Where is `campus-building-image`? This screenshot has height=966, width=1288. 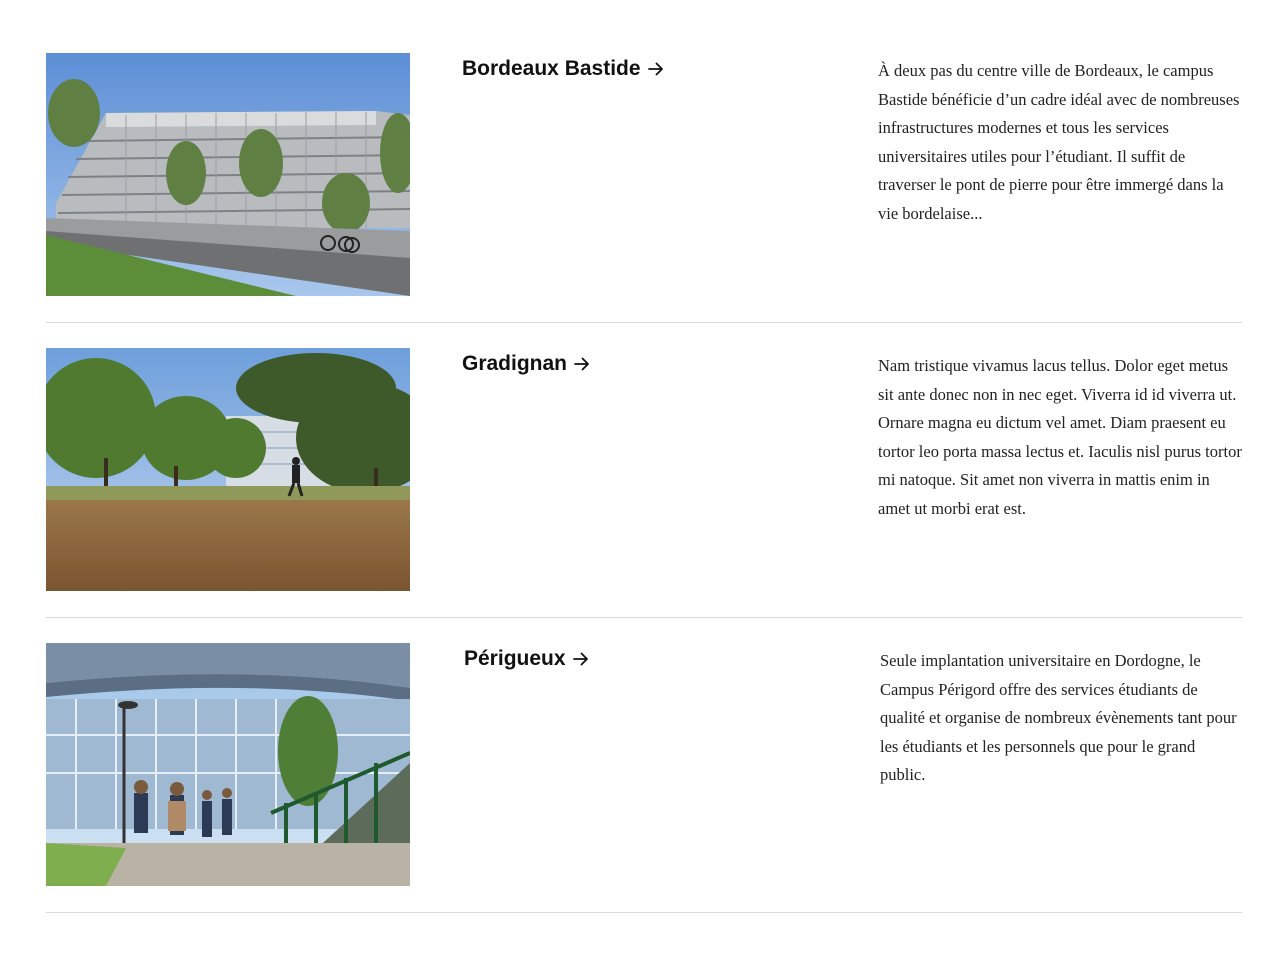
campus-building-image is located at coordinates (228, 174).